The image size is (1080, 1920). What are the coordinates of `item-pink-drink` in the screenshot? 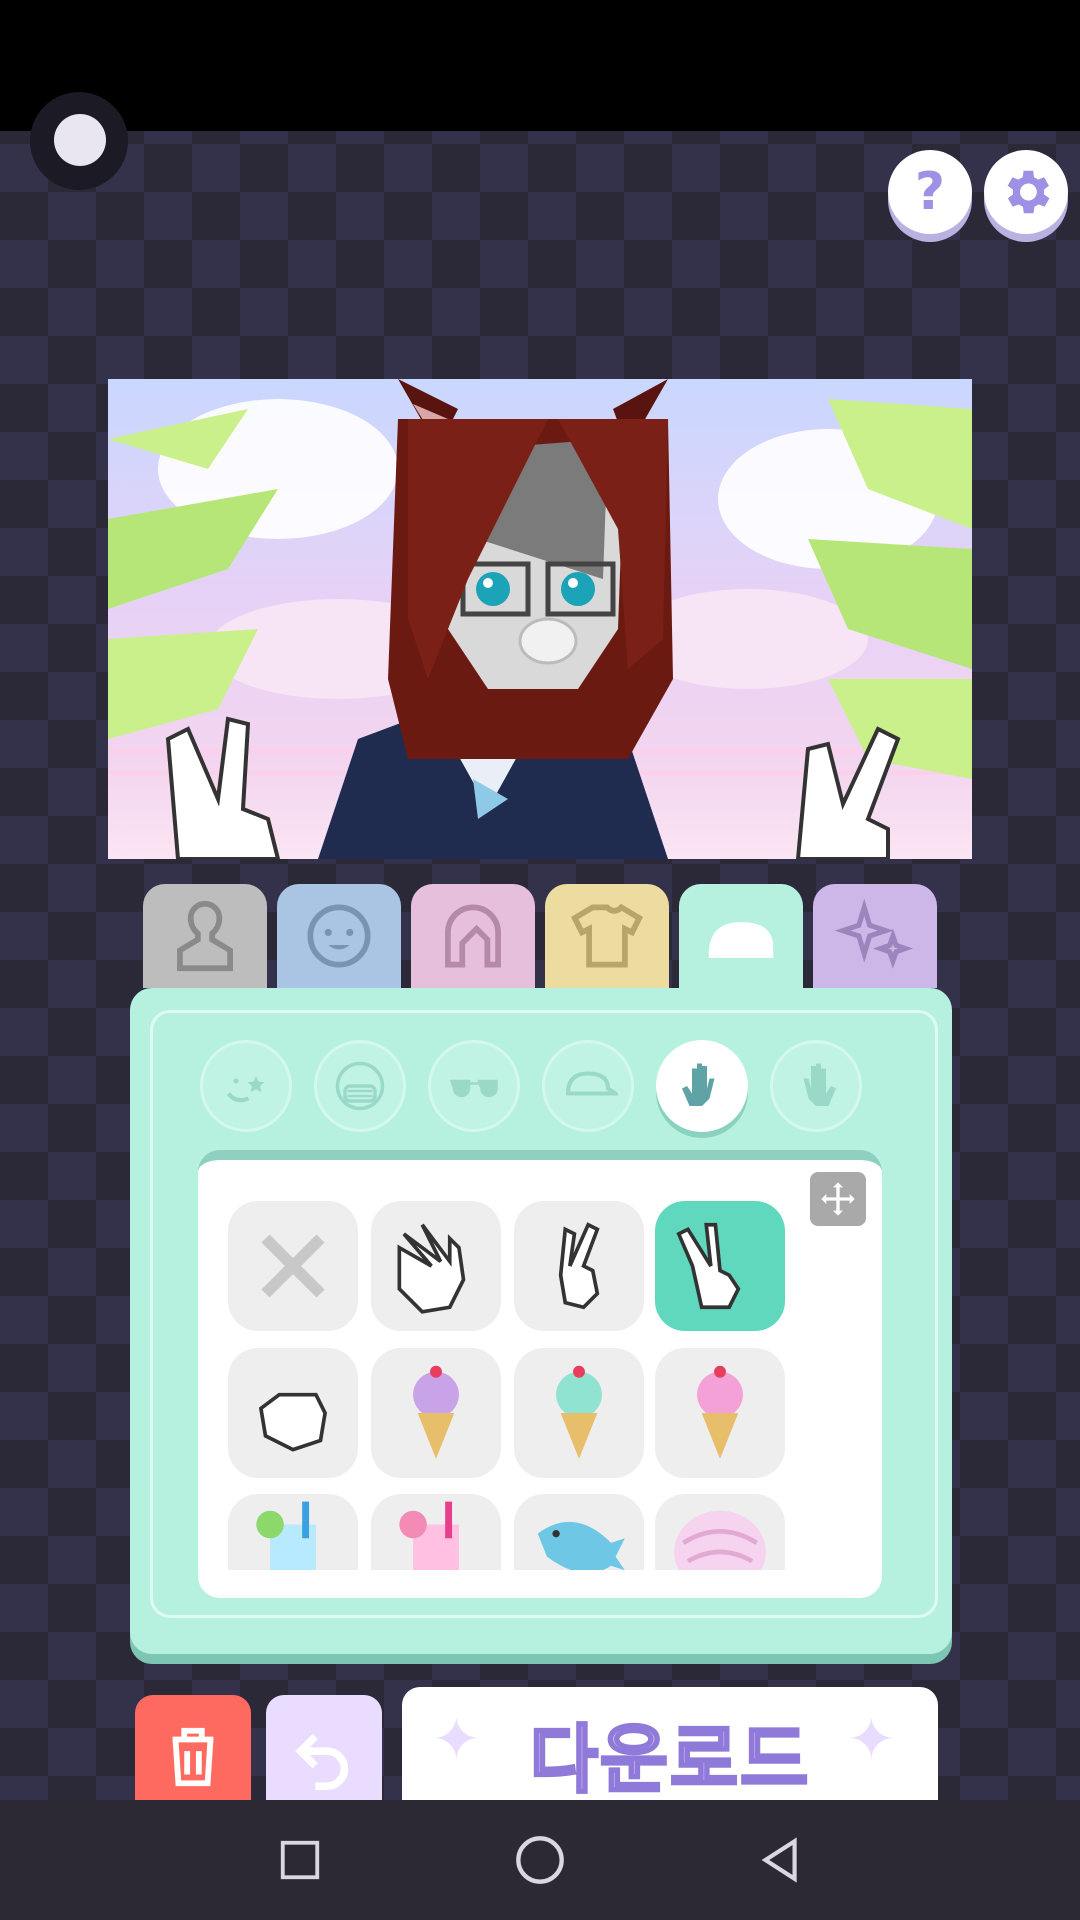 It's located at (436, 1532).